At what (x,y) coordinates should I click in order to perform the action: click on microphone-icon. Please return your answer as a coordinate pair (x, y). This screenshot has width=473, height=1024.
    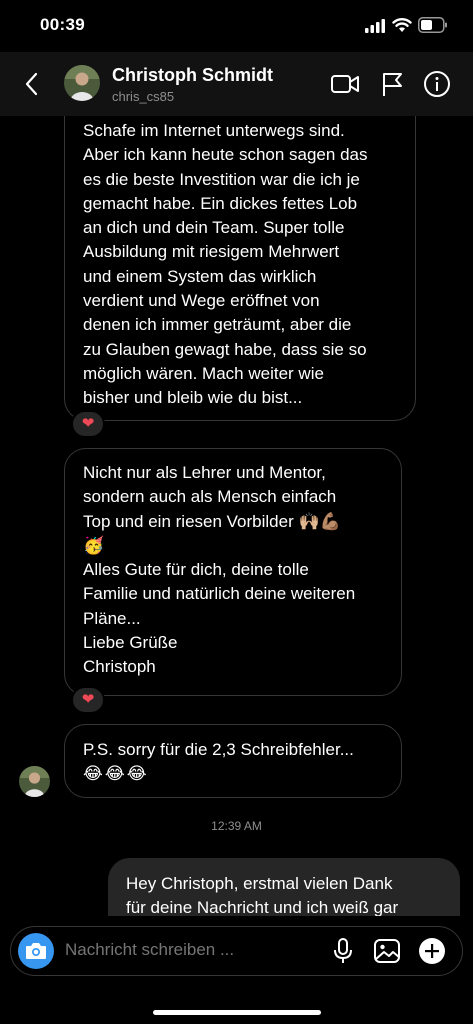
    Looking at the image, I should click on (343, 951).